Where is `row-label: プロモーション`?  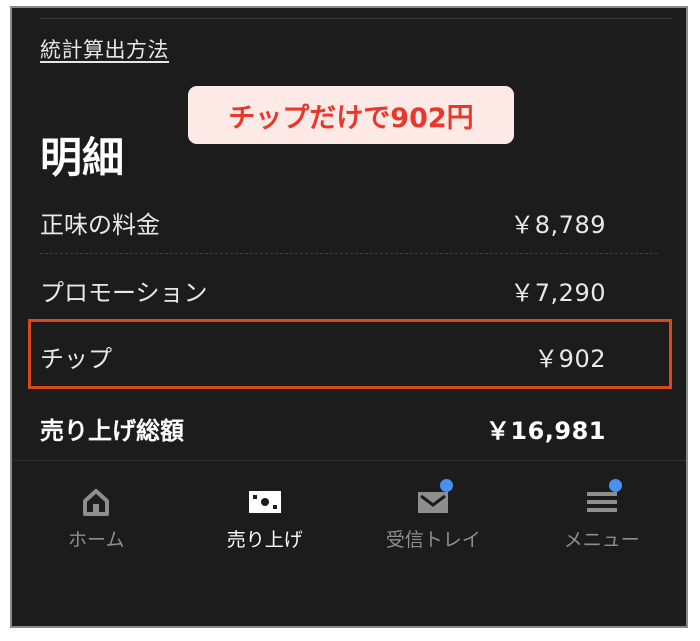 row-label: プロモーション is located at coordinates (124, 292).